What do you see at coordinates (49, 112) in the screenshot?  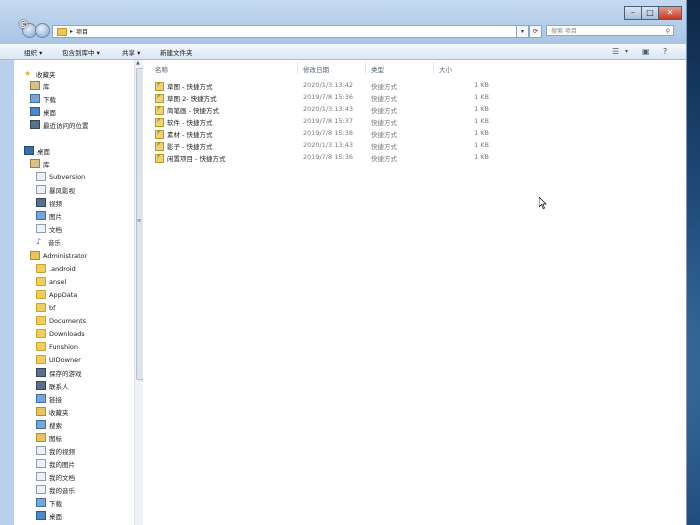 I see `sidebar-item-label: 桌面` at bounding box center [49, 112].